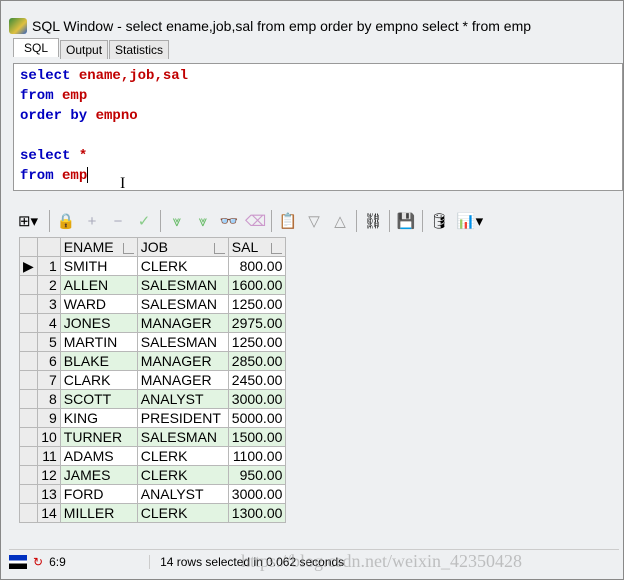 This screenshot has width=624, height=580. Describe the element at coordinates (98, 418) in the screenshot. I see `cell-ename: KING` at that location.